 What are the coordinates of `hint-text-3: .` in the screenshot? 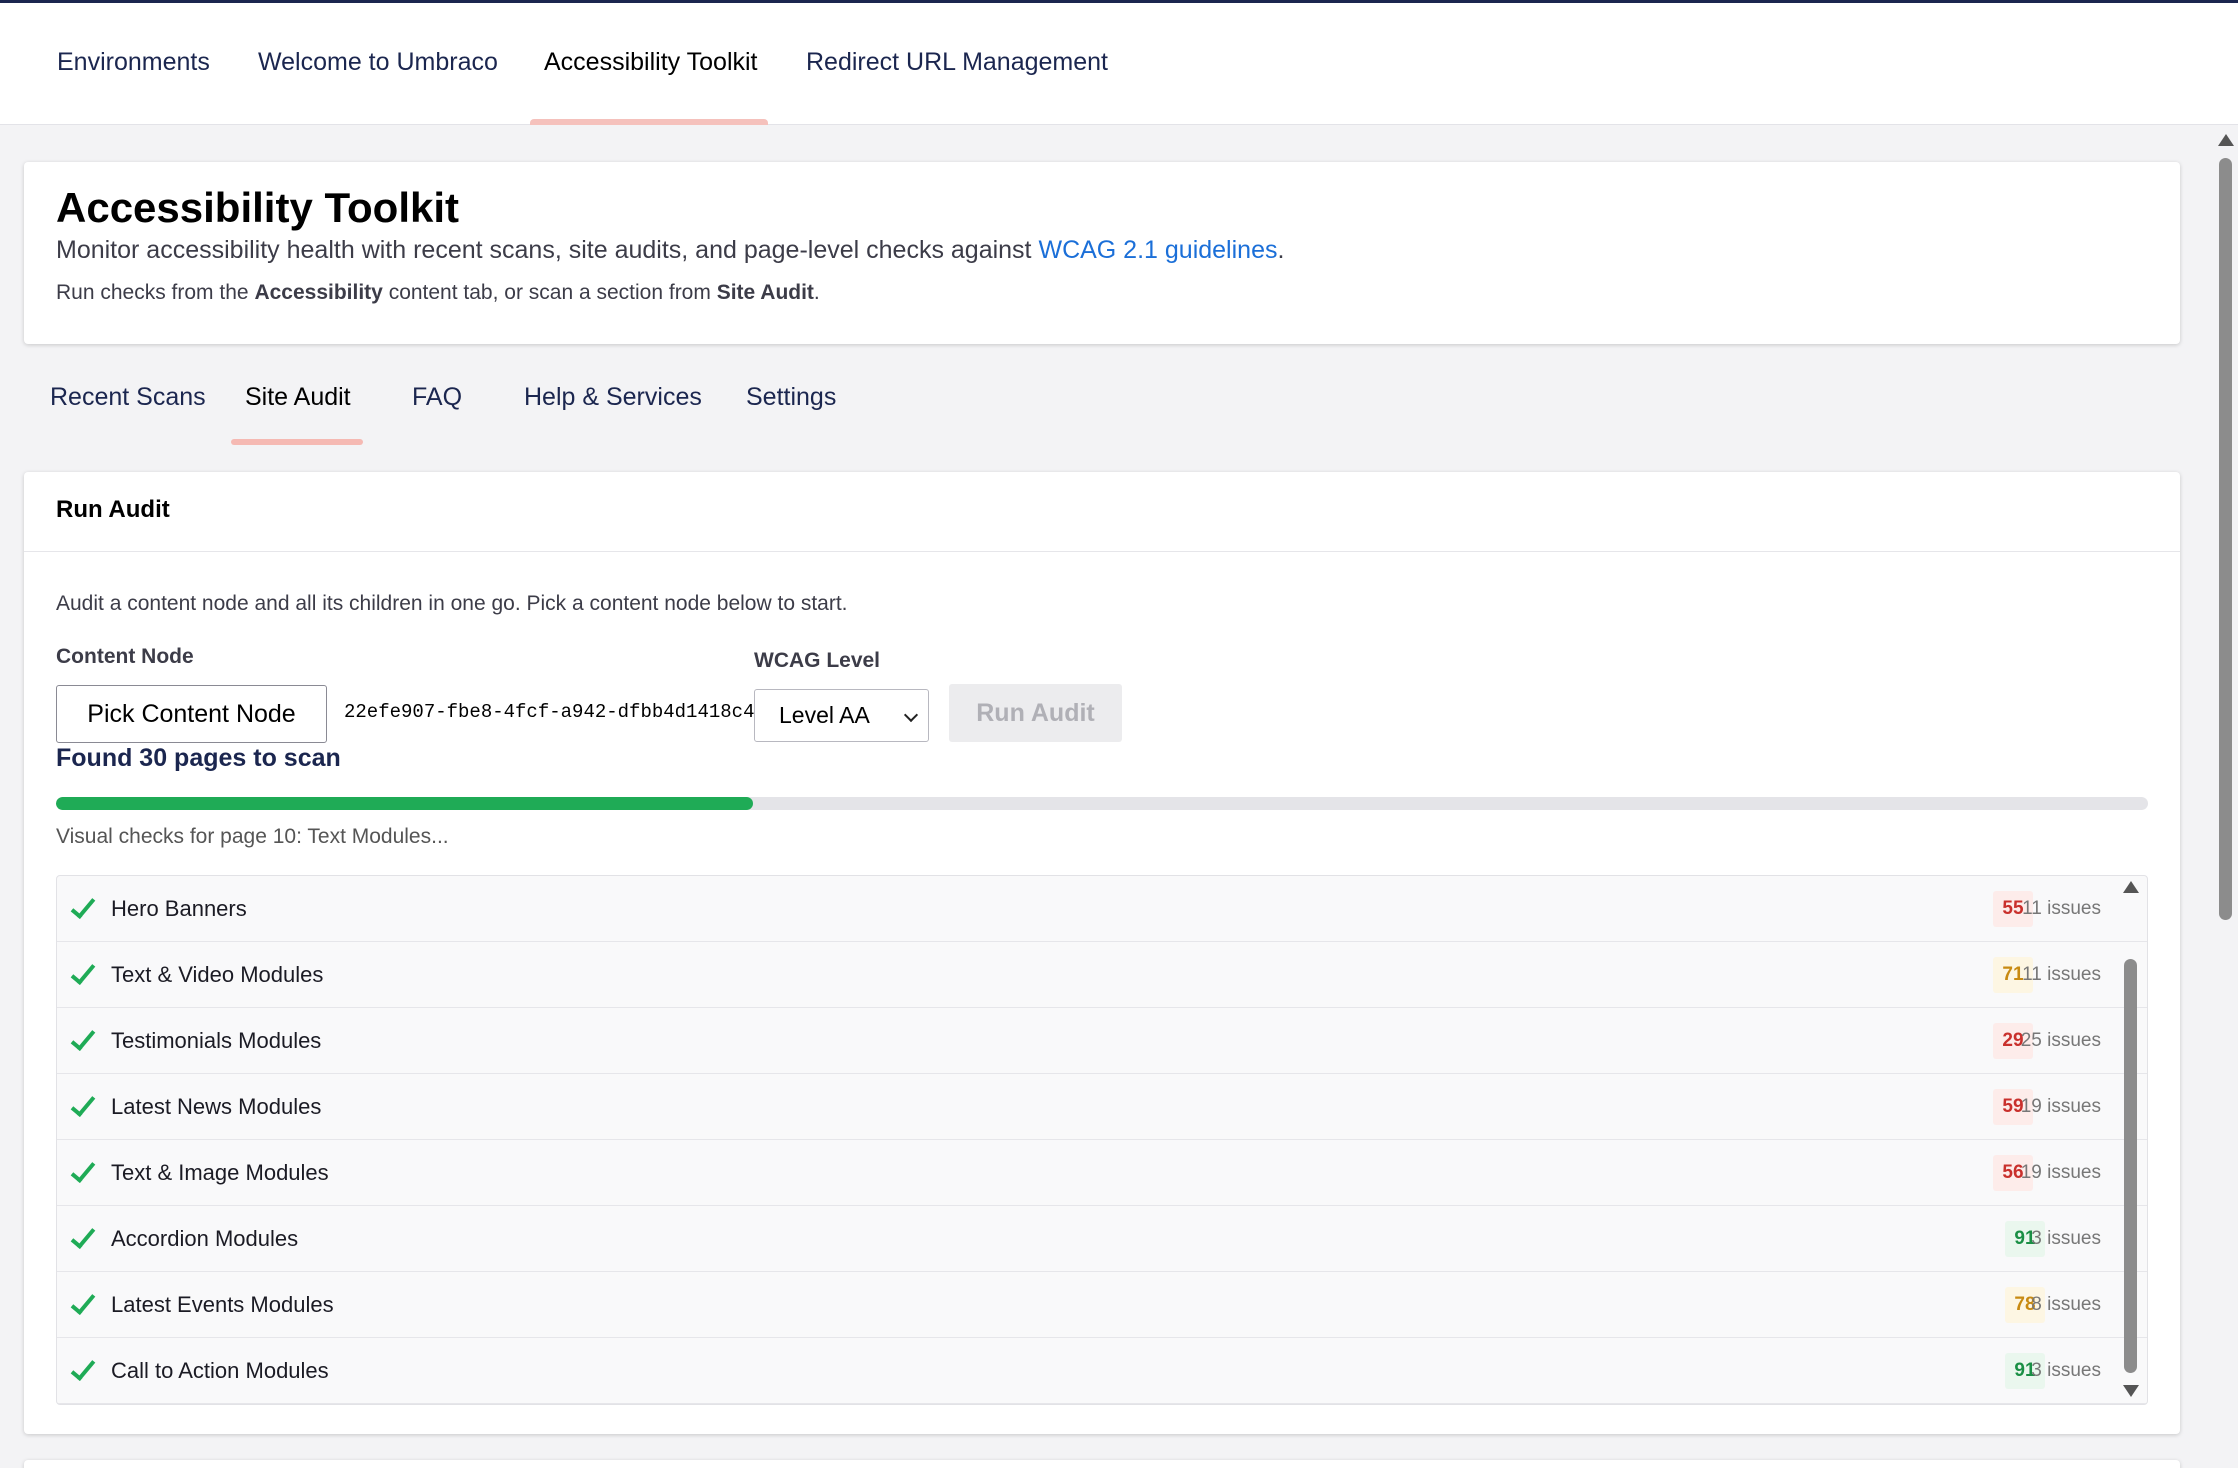 It's located at (816, 292).